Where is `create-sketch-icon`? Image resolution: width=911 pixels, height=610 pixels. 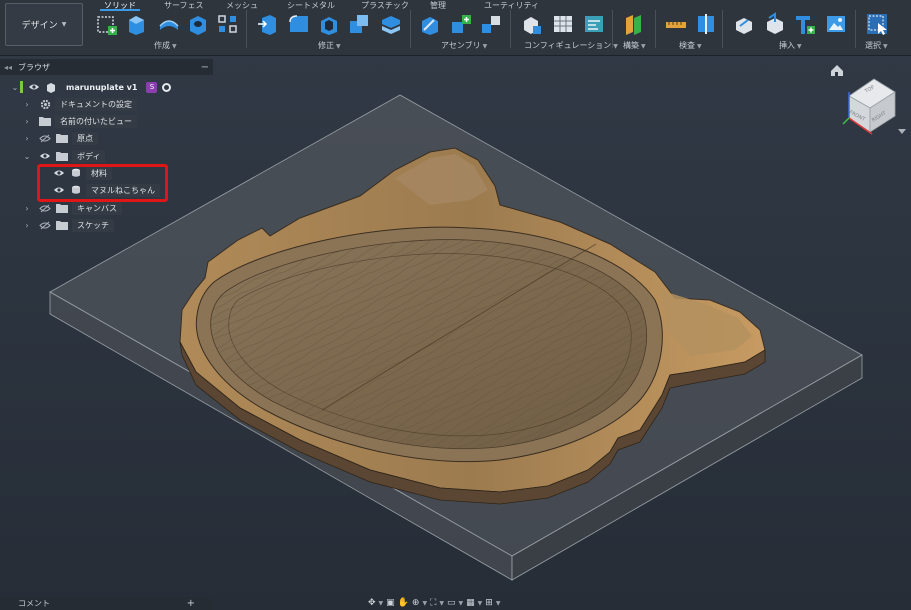 create-sketch-icon is located at coordinates (107, 24).